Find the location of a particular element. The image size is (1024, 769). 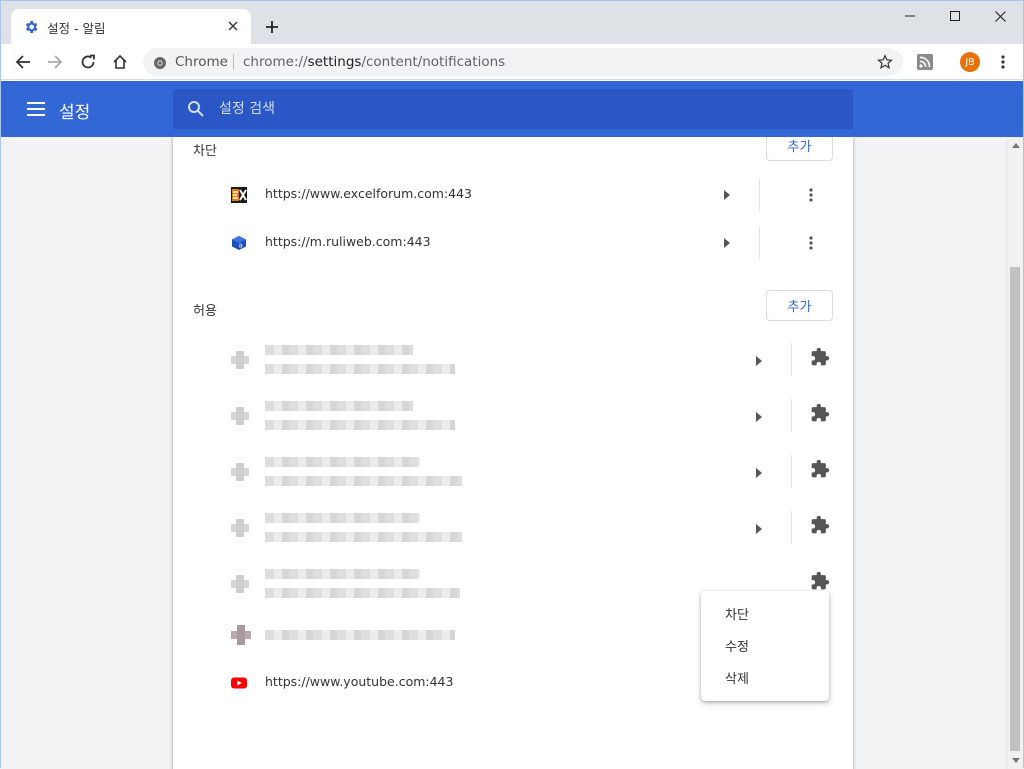

blocked-site-url: https://www.excelforum.com:443 is located at coordinates (369, 193).